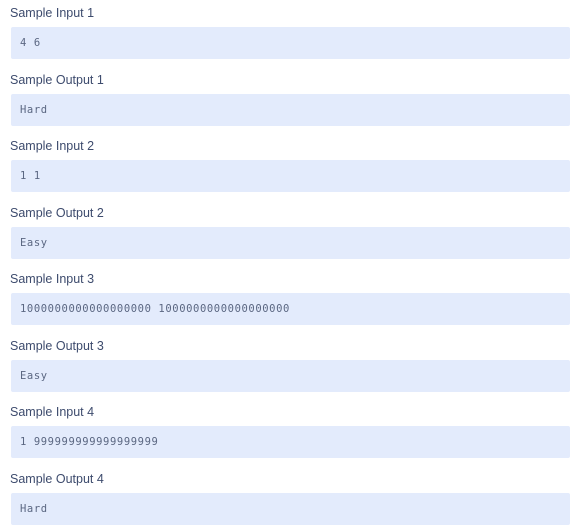 This screenshot has width=570, height=532. What do you see at coordinates (30, 43) in the screenshot?
I see `sample-value: 4 6` at bounding box center [30, 43].